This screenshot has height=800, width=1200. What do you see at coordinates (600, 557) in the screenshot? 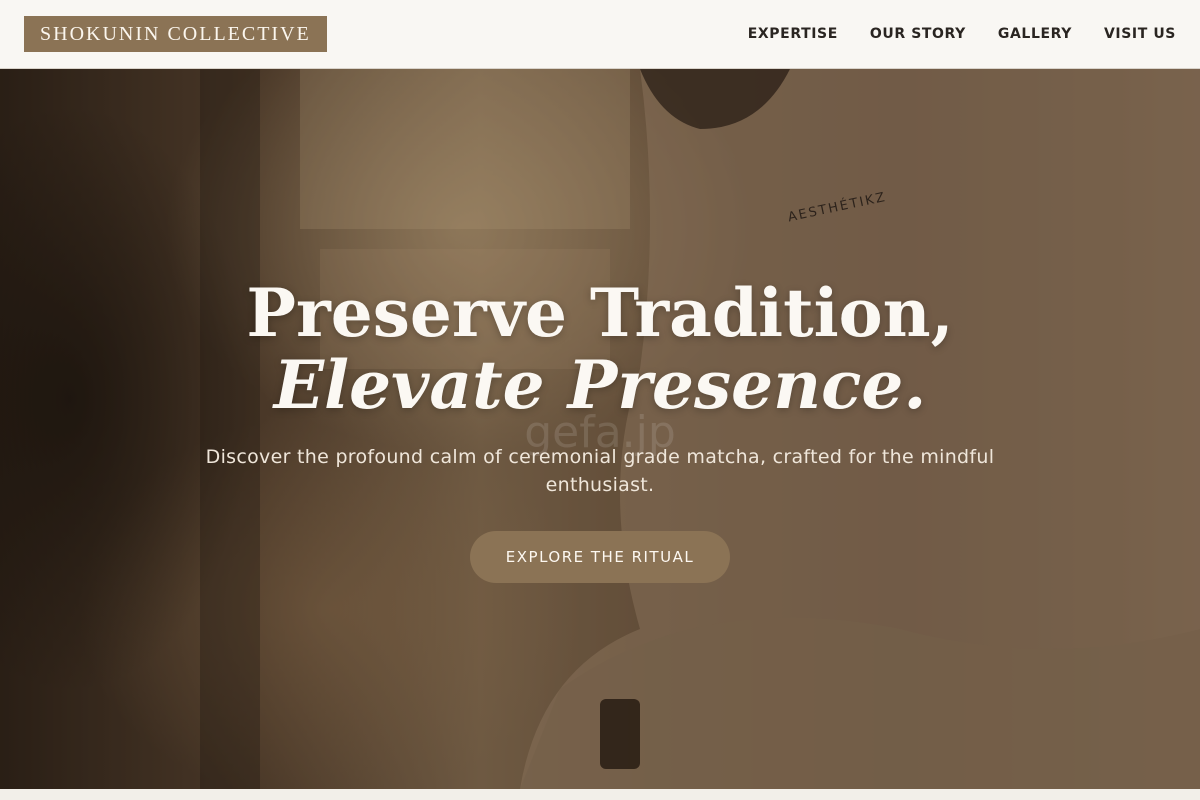
I see `explore-ritual-button: EXPLORE THE RITUAL` at bounding box center [600, 557].